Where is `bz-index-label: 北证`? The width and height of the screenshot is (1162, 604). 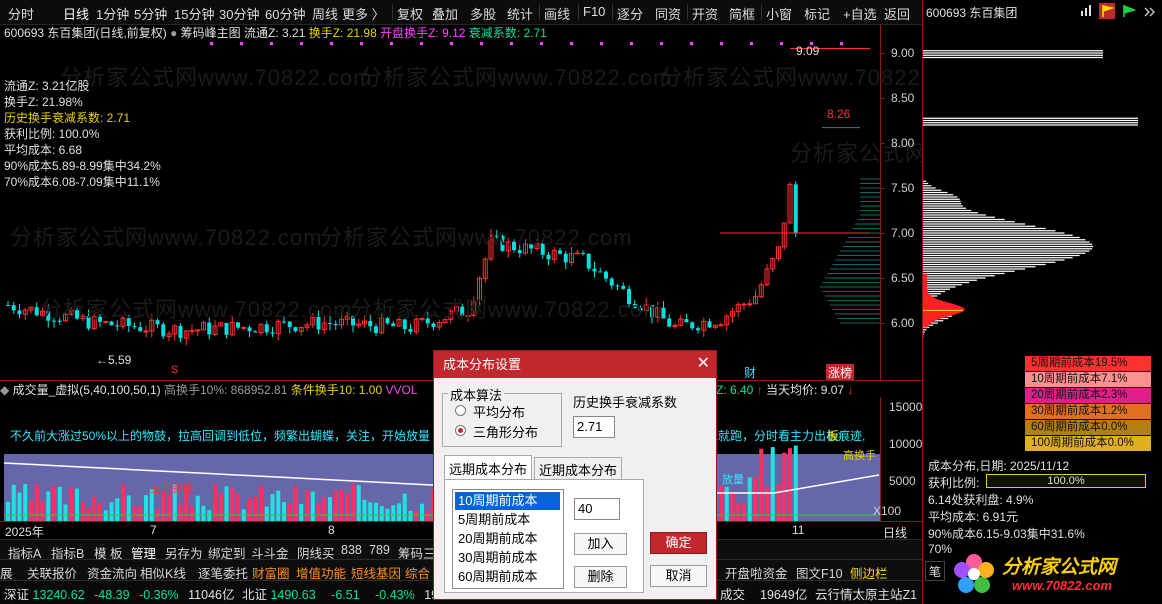
bz-index-label: 北证 is located at coordinates (254, 595).